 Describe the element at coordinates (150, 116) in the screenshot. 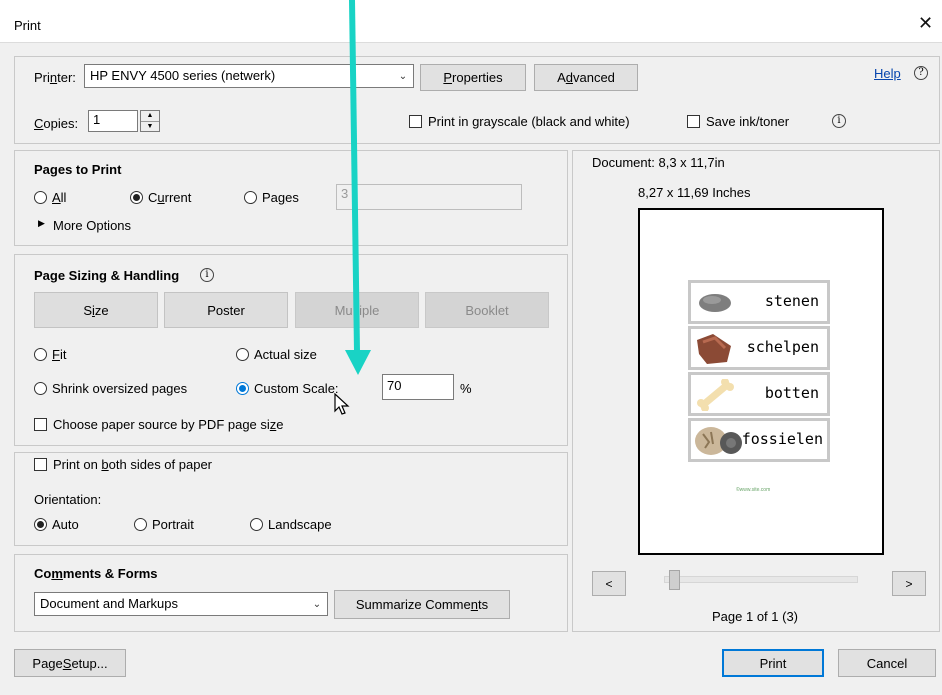

I see `stepper-up-icon: ▲` at that location.